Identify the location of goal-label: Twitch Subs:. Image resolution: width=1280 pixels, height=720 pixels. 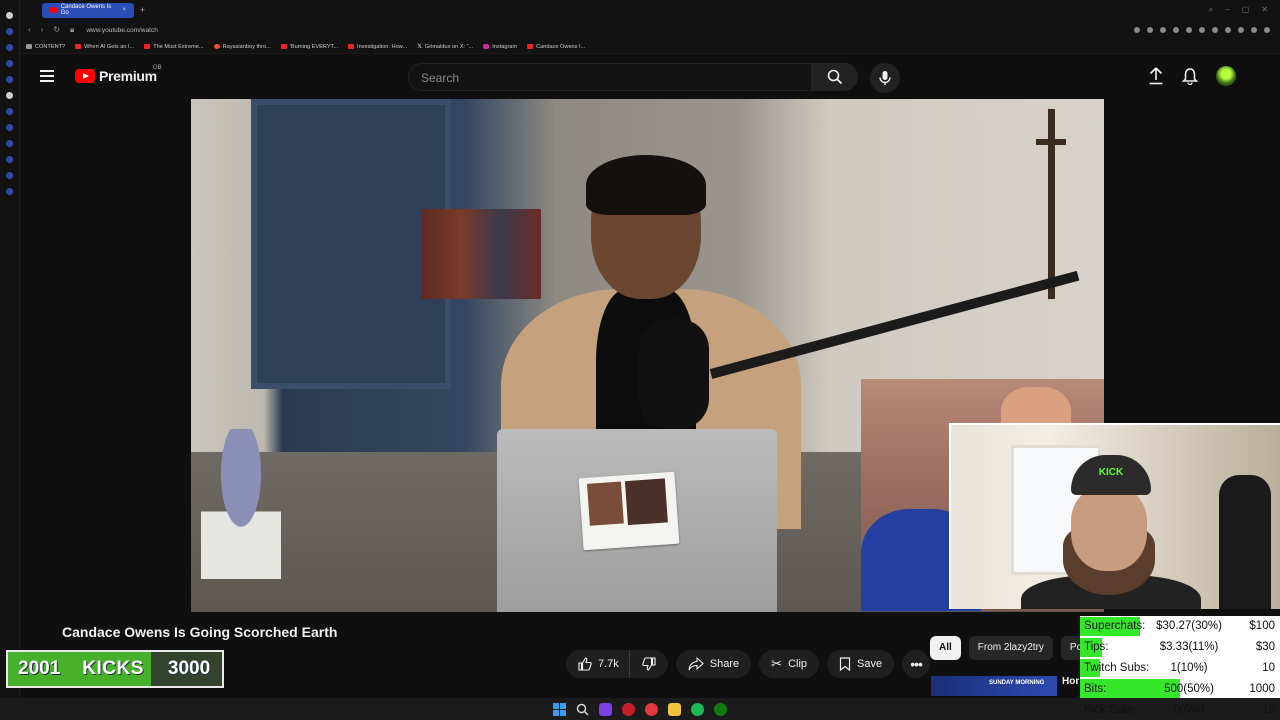
(1117, 667).